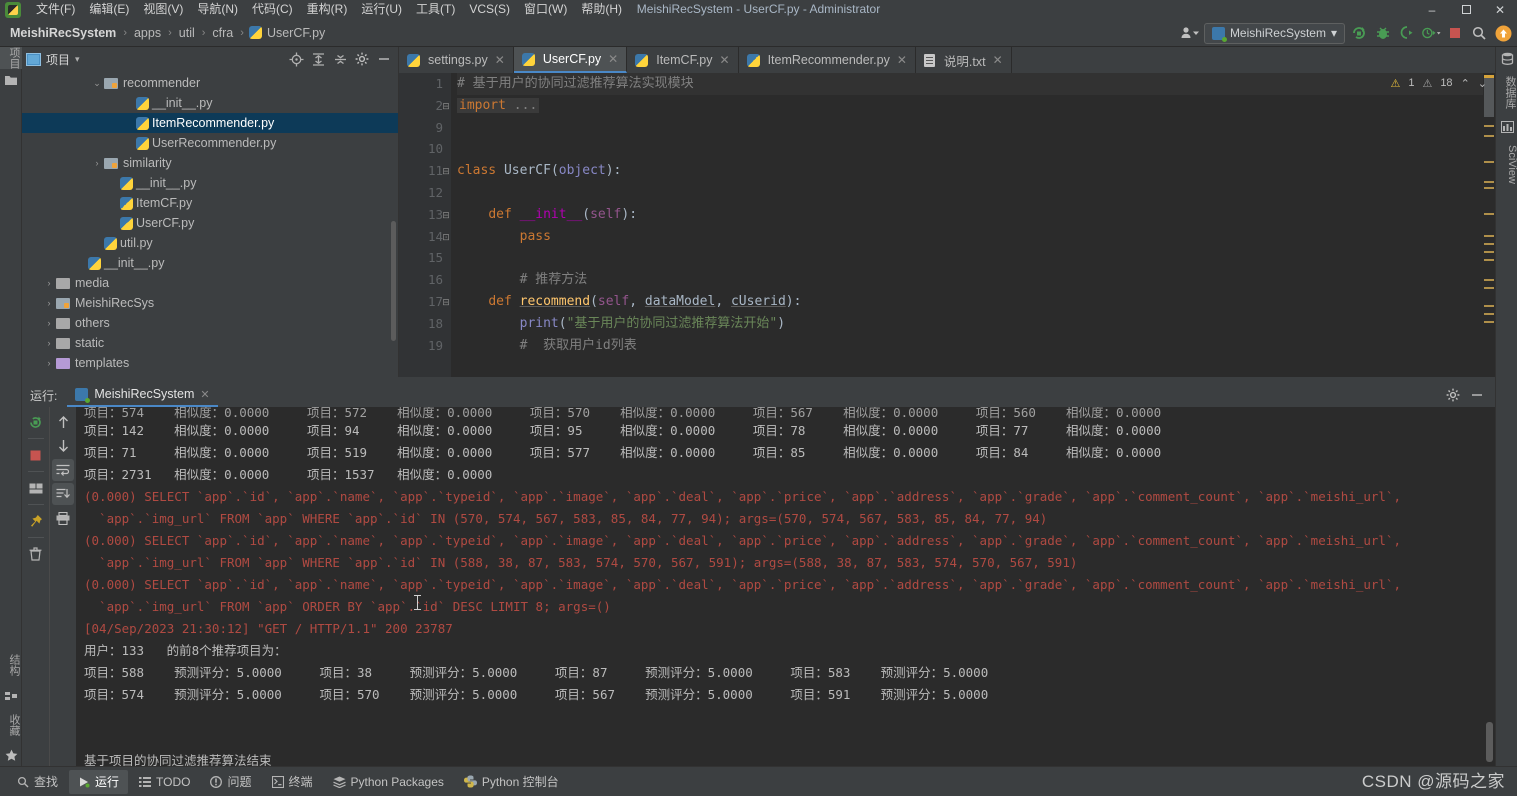 Image resolution: width=1517 pixels, height=796 pixels. What do you see at coordinates (230, 782) in the screenshot?
I see `status-problems-button: 问题` at bounding box center [230, 782].